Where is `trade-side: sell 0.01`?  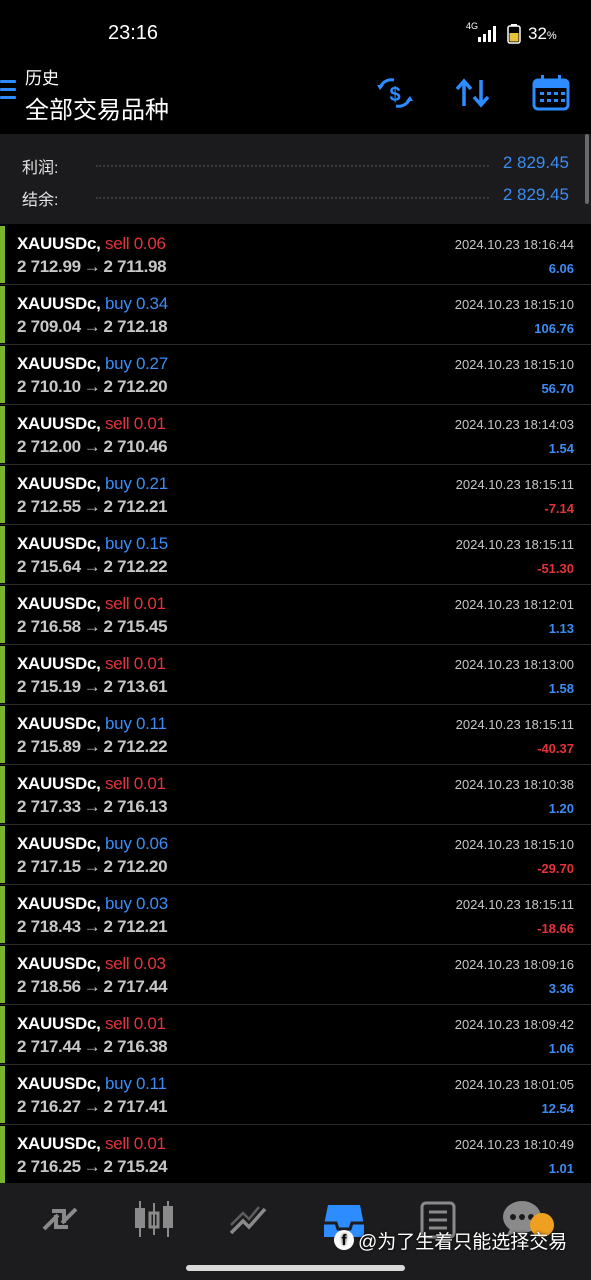 trade-side: sell 0.01 is located at coordinates (135, 603).